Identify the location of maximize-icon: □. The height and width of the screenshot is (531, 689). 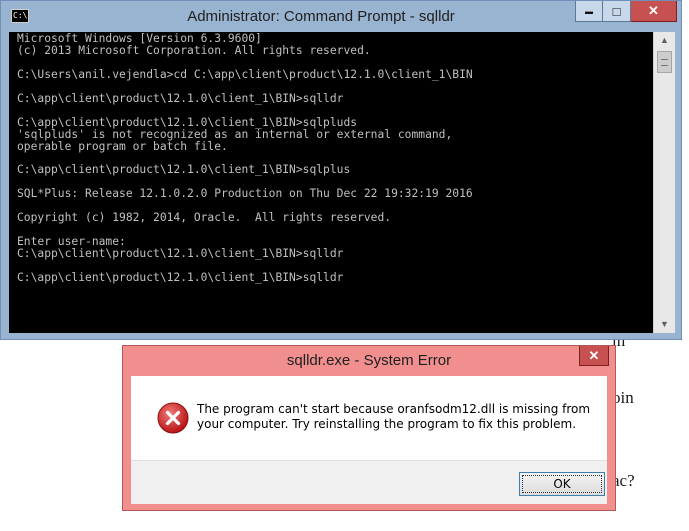
(616, 11).